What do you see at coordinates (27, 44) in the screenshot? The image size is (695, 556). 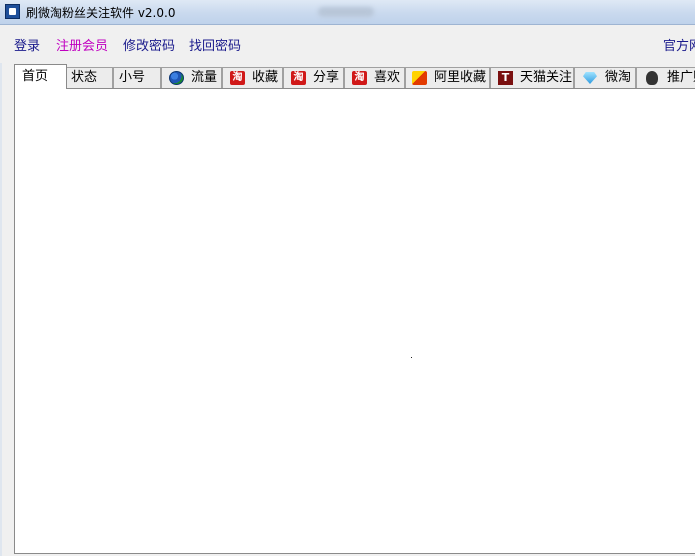 I see `login-link: 登录` at bounding box center [27, 44].